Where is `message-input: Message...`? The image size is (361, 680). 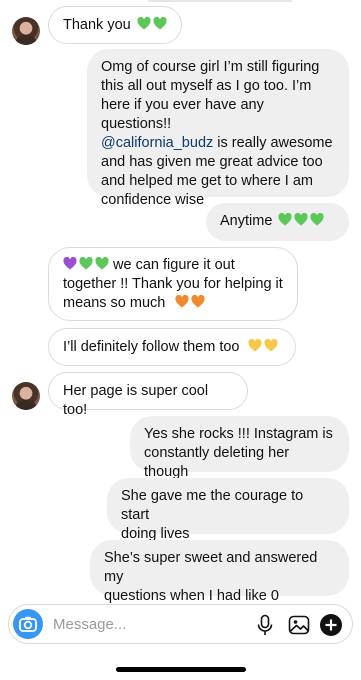
message-input: Message... is located at coordinates (89, 624).